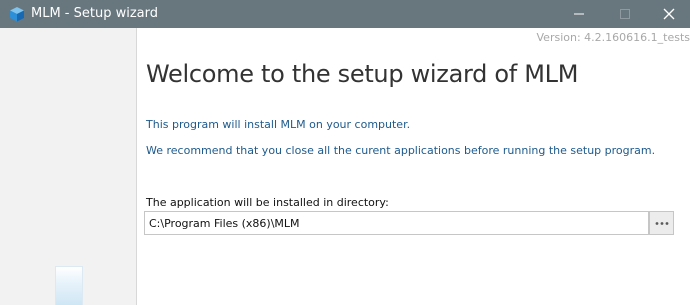  Describe the element at coordinates (362, 74) in the screenshot. I see `page-title: Welcome to the setup wizard of MLM` at that location.